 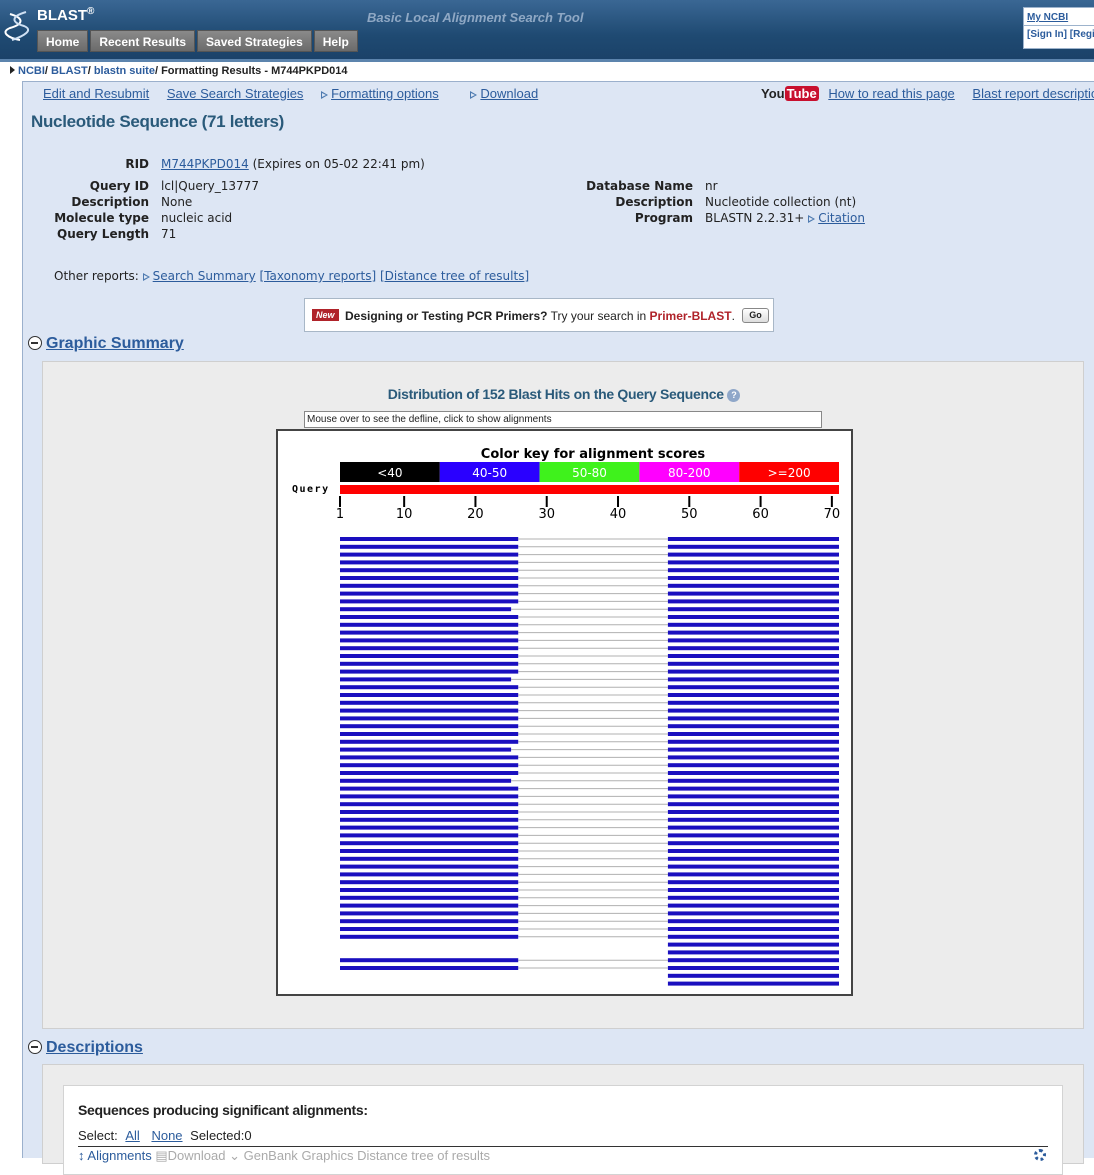 I want to click on tick-label: 60, so click(x=760, y=514).